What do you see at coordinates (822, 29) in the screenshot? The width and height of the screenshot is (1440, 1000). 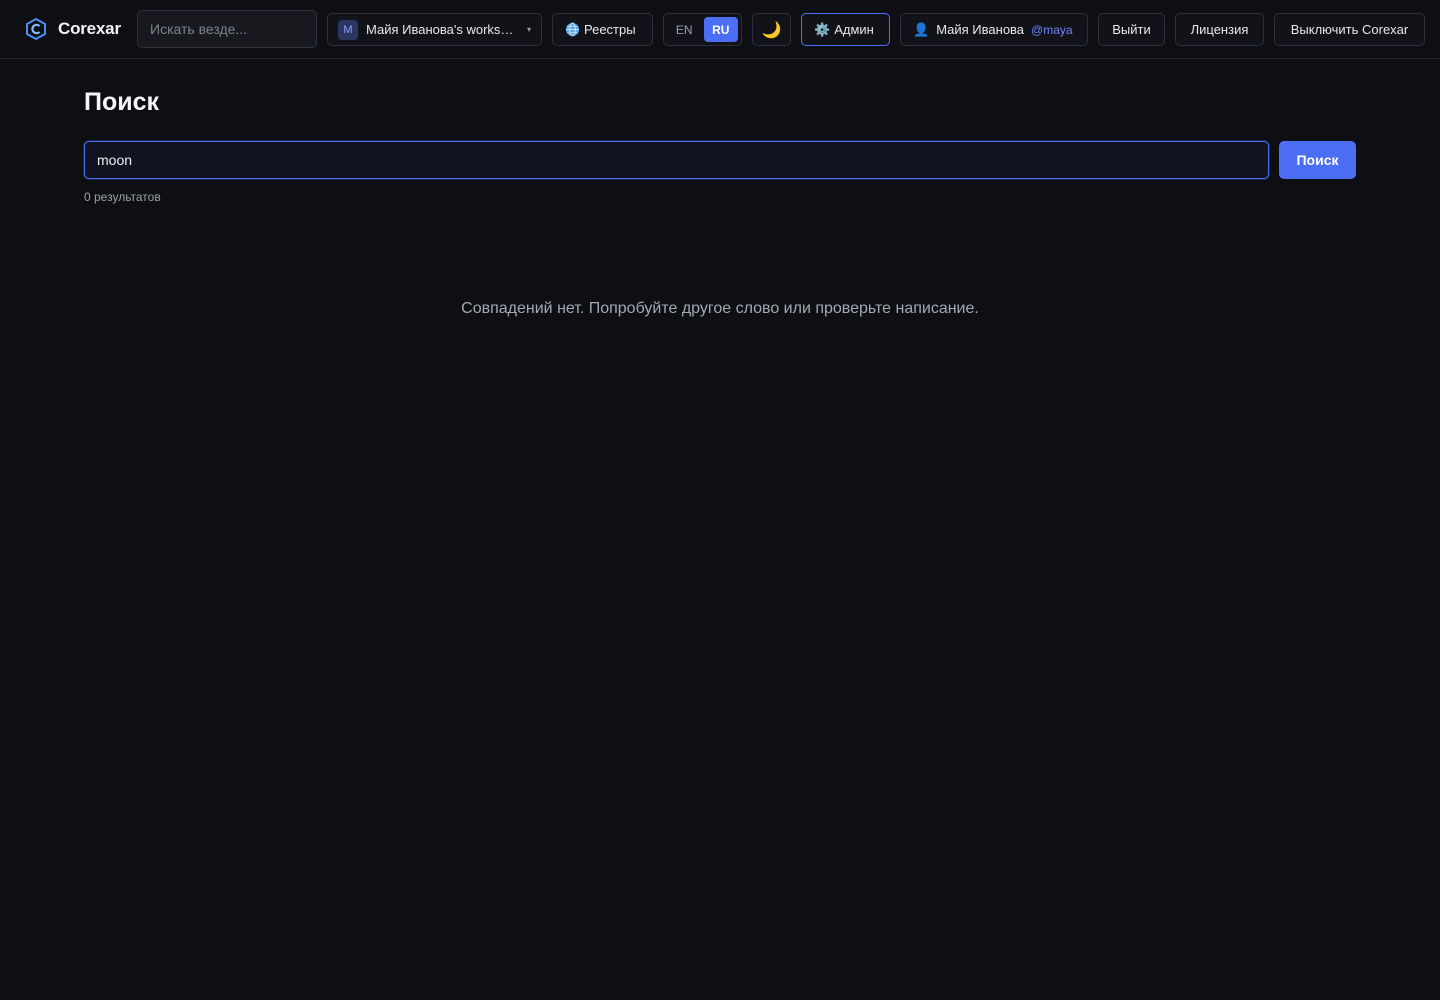 I see `gear-icon: ⚙️` at bounding box center [822, 29].